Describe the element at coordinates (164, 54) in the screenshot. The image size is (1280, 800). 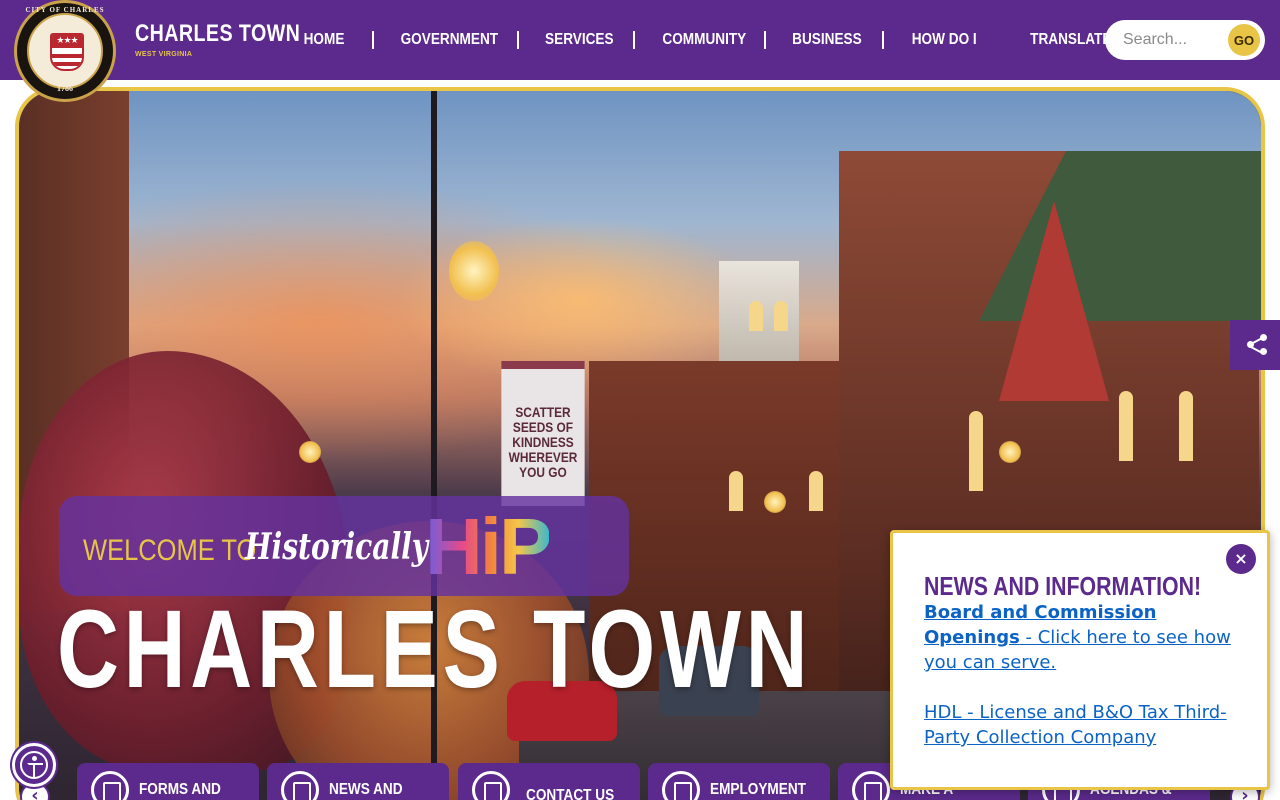
I see `site-subtitle: WEST VIRGINIA` at that location.